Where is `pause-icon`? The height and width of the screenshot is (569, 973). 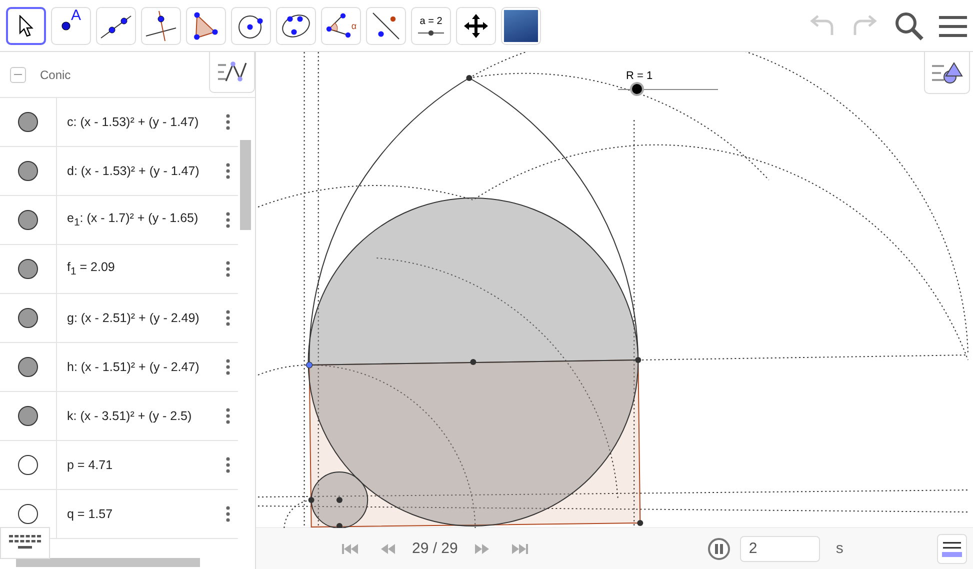 pause-icon is located at coordinates (718, 549).